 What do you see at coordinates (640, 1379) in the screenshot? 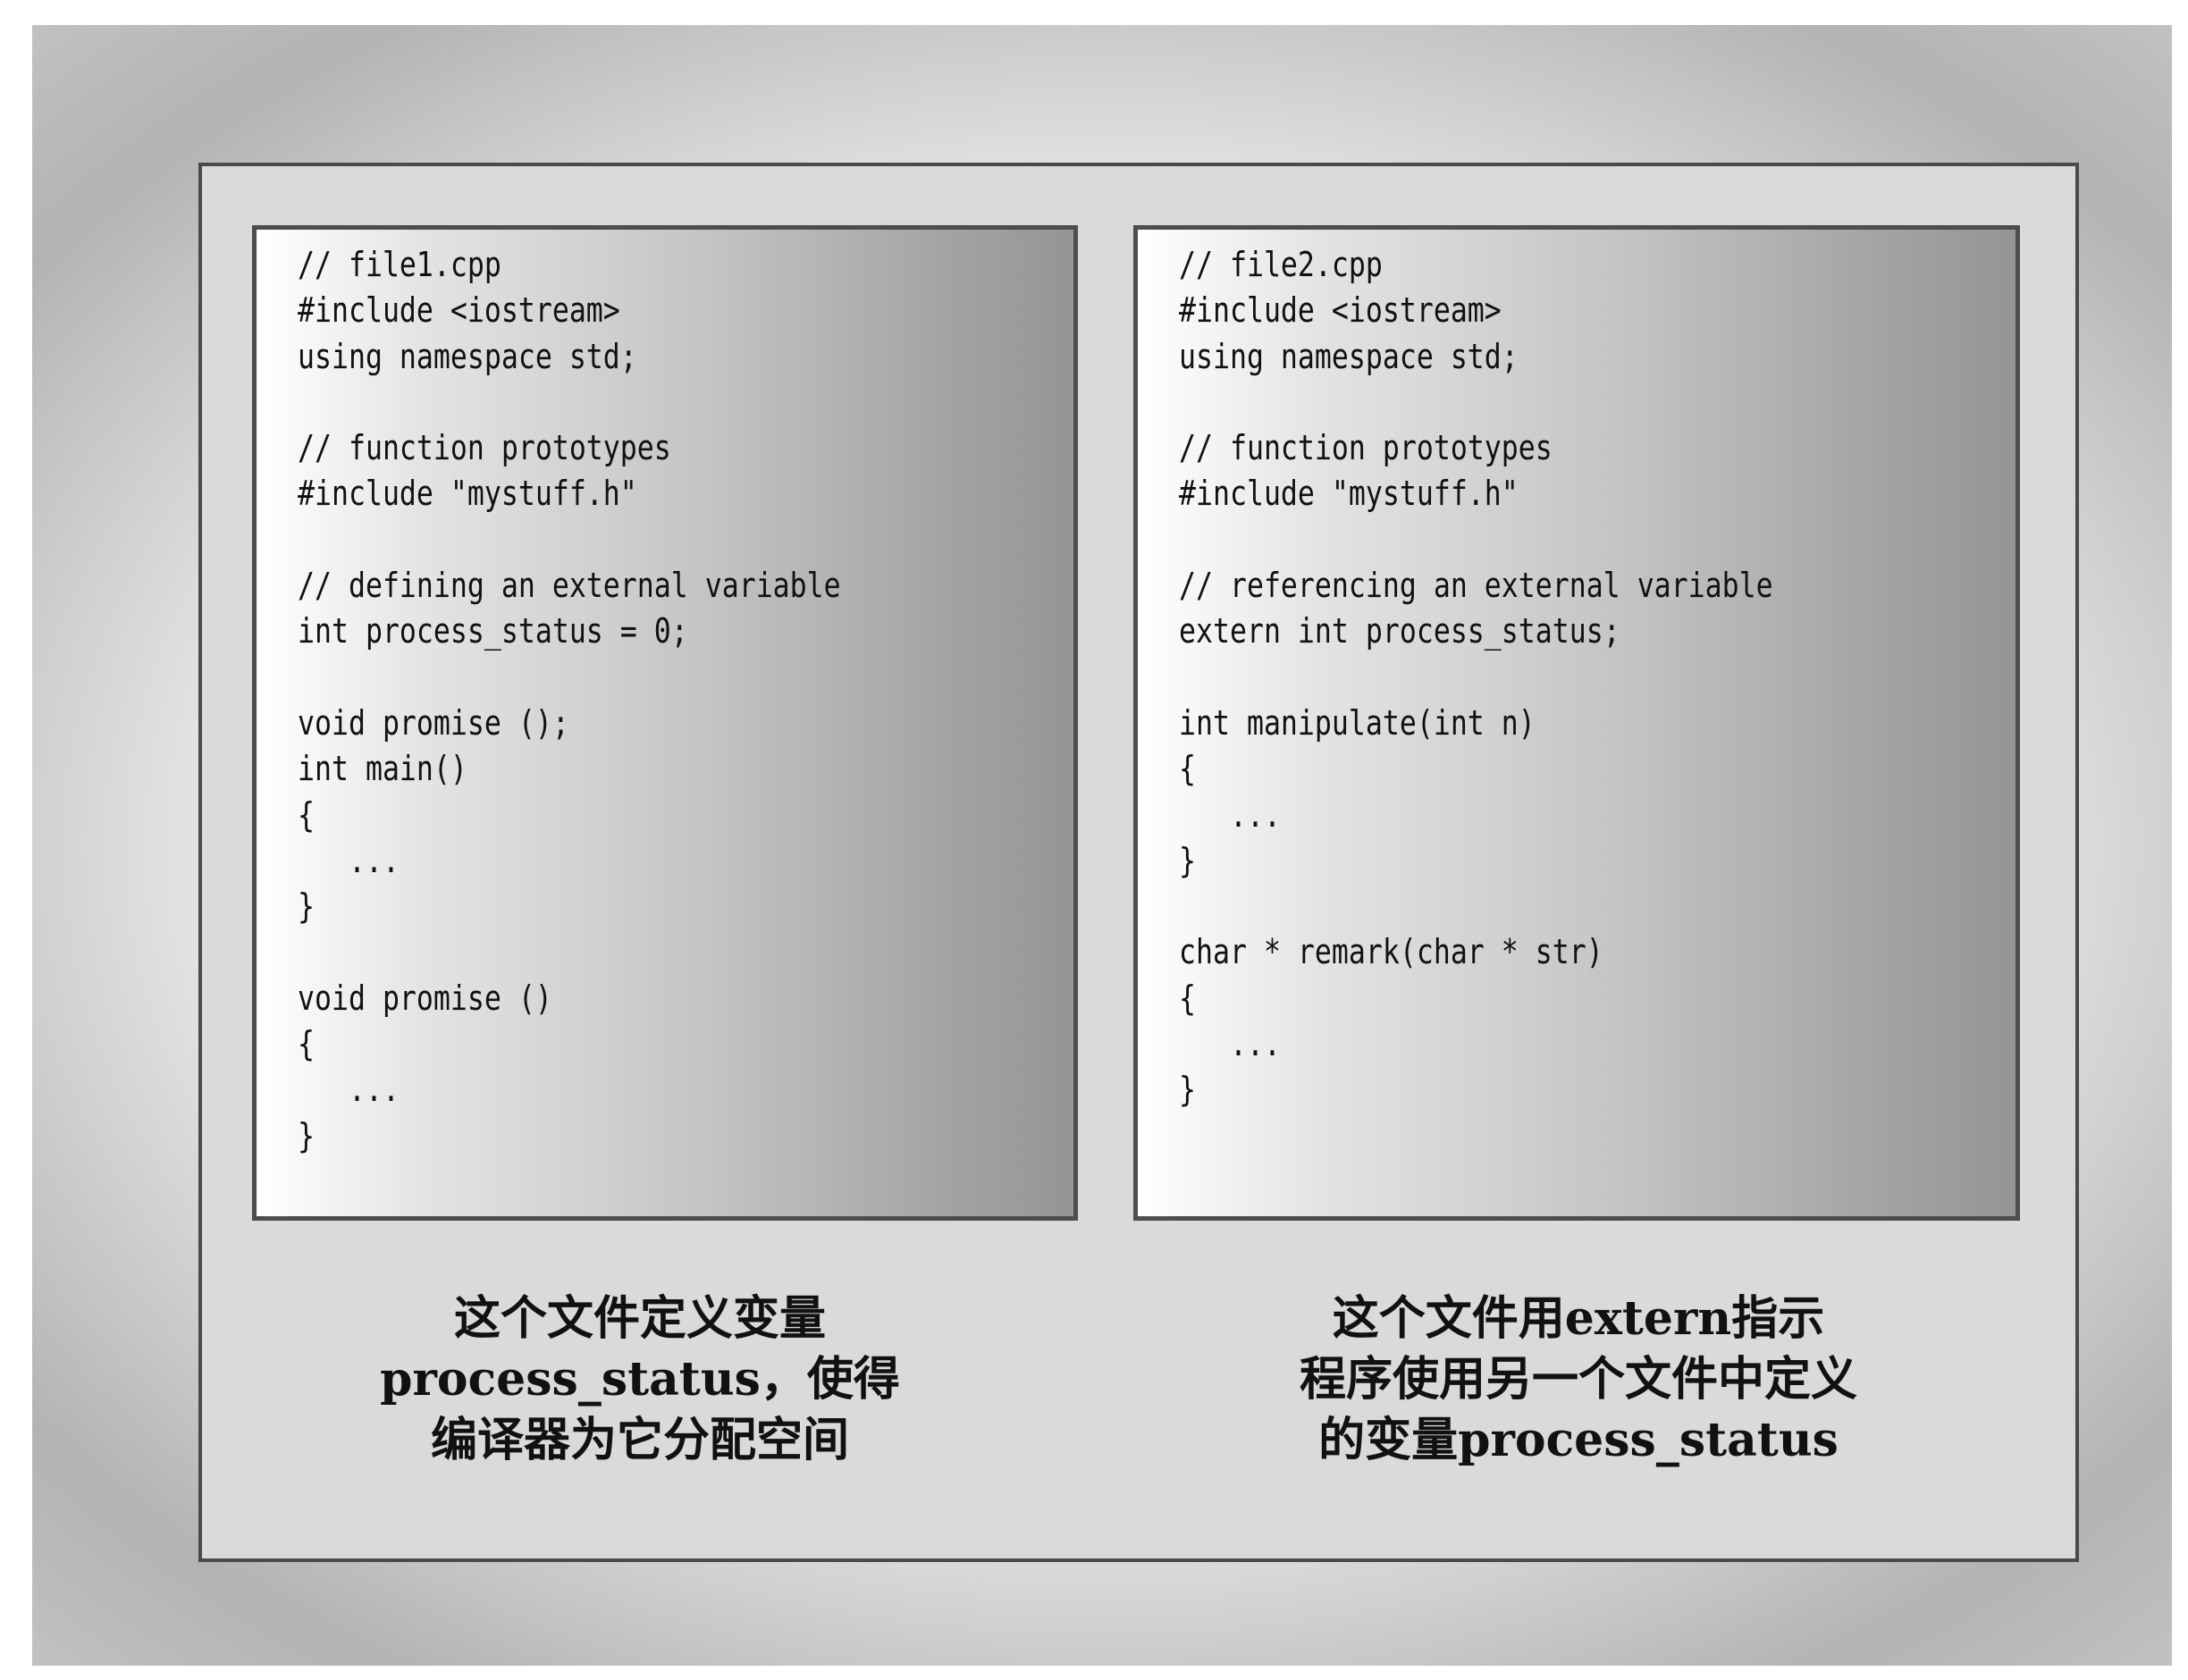
I see `file1-caption: 这个文件定义变量 process_status，使得 编译器为它分配空间` at bounding box center [640, 1379].